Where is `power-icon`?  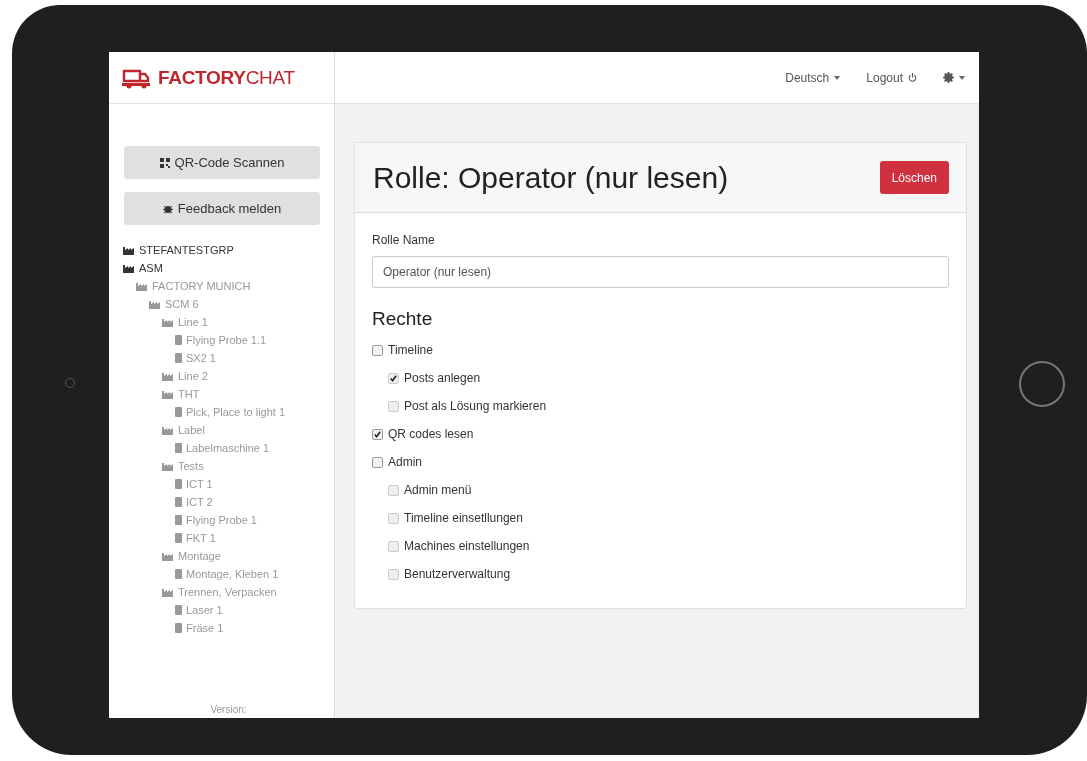
power-icon is located at coordinates (912, 77).